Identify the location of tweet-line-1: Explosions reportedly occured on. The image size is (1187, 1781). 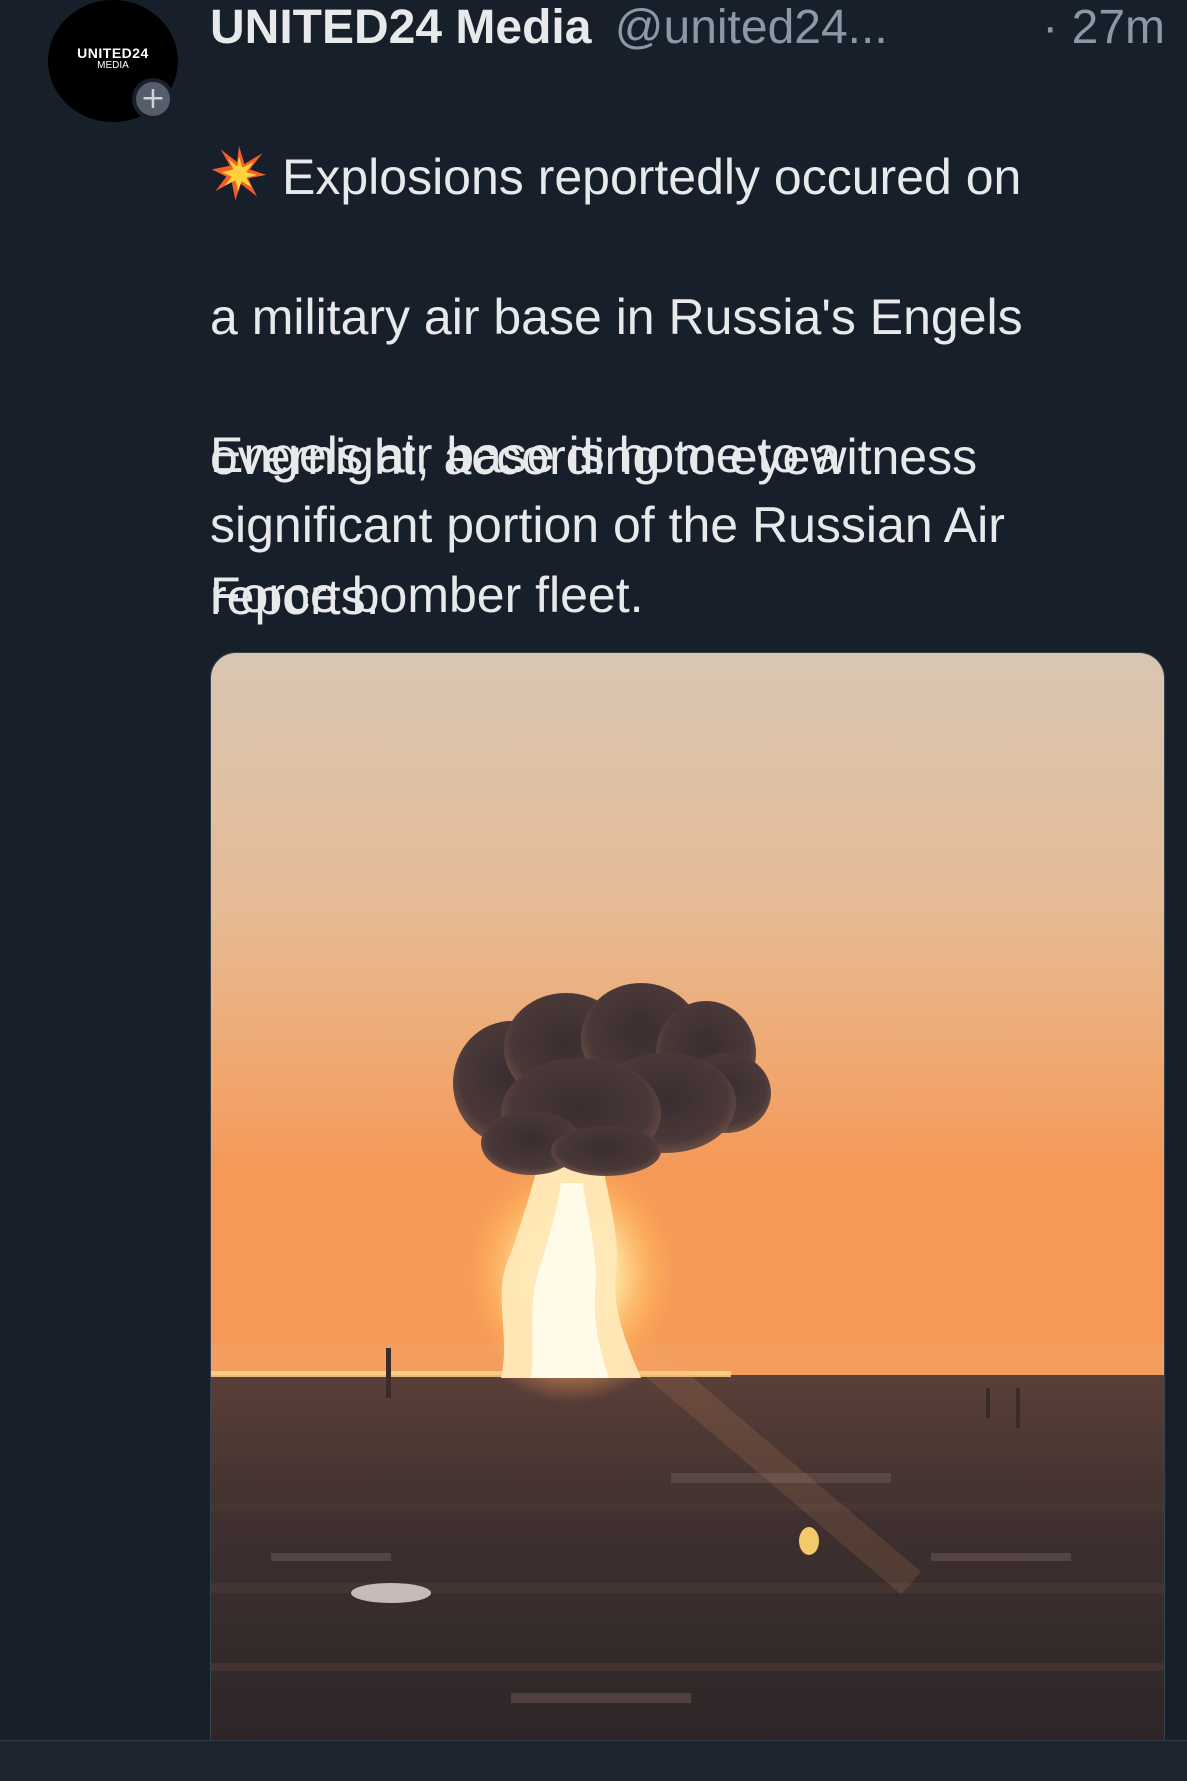
(652, 177).